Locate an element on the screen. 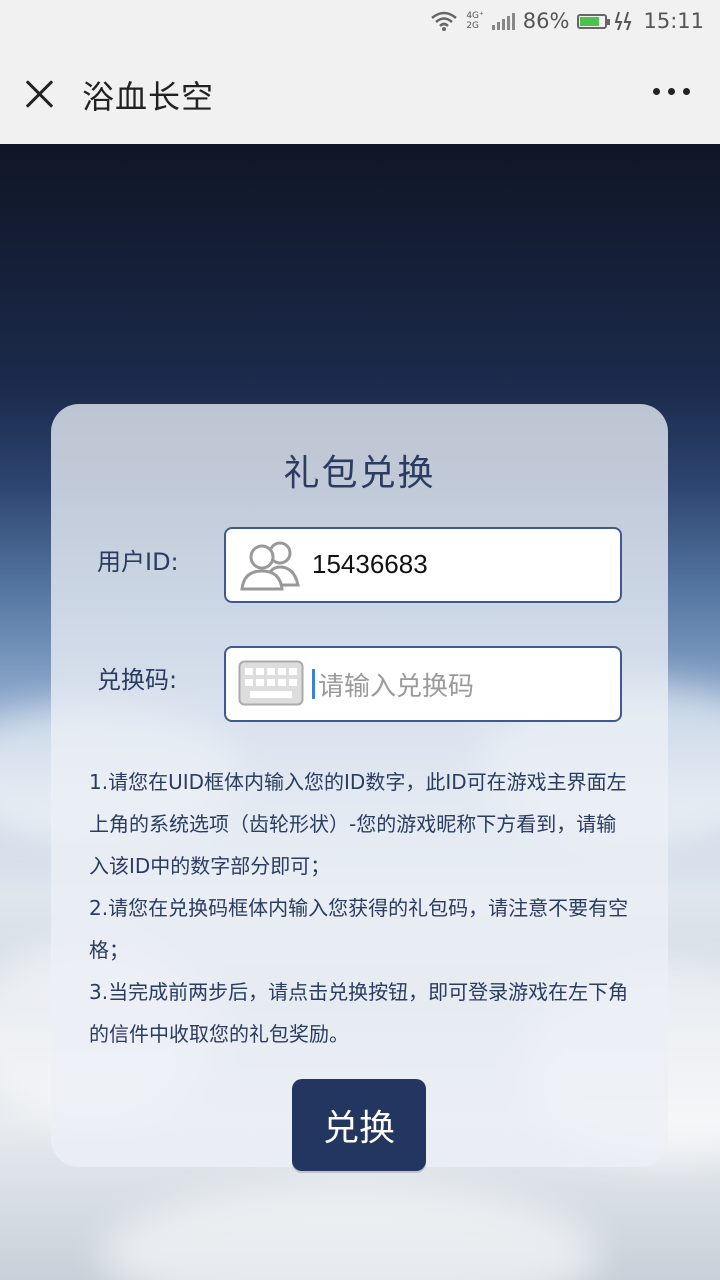  uid-input: 15436683 is located at coordinates (423, 565).